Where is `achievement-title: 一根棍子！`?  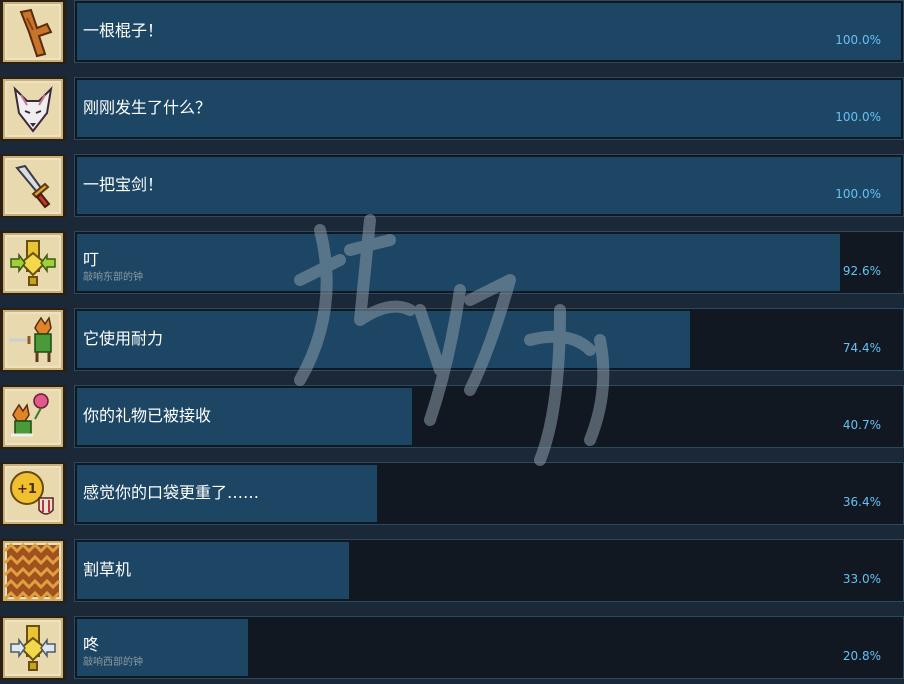 achievement-title: 一根棍子！ is located at coordinates (123, 30).